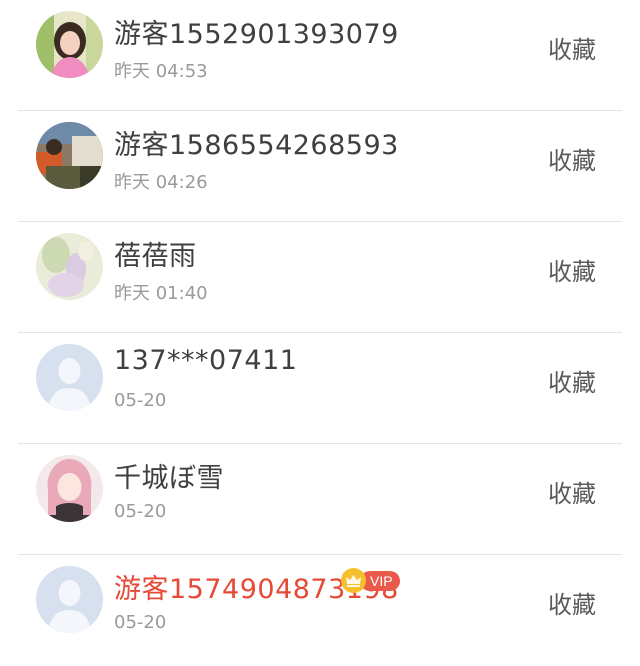 Image resolution: width=640 pixels, height=666 pixels. What do you see at coordinates (206, 360) in the screenshot?
I see `contact-name: 137***07411` at bounding box center [206, 360].